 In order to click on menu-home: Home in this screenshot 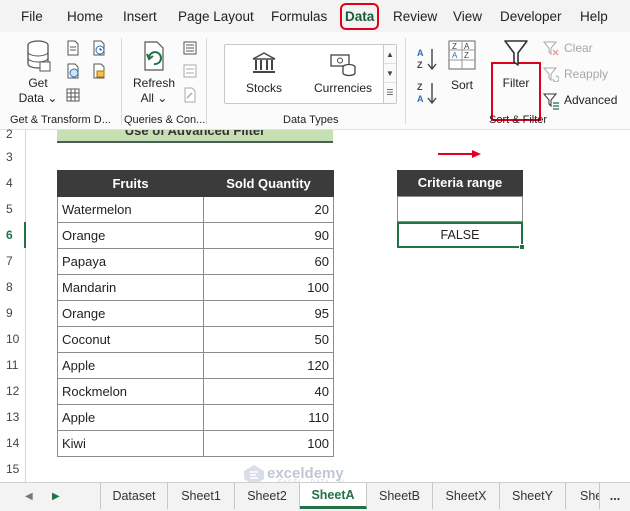, I will do `click(85, 16)`.